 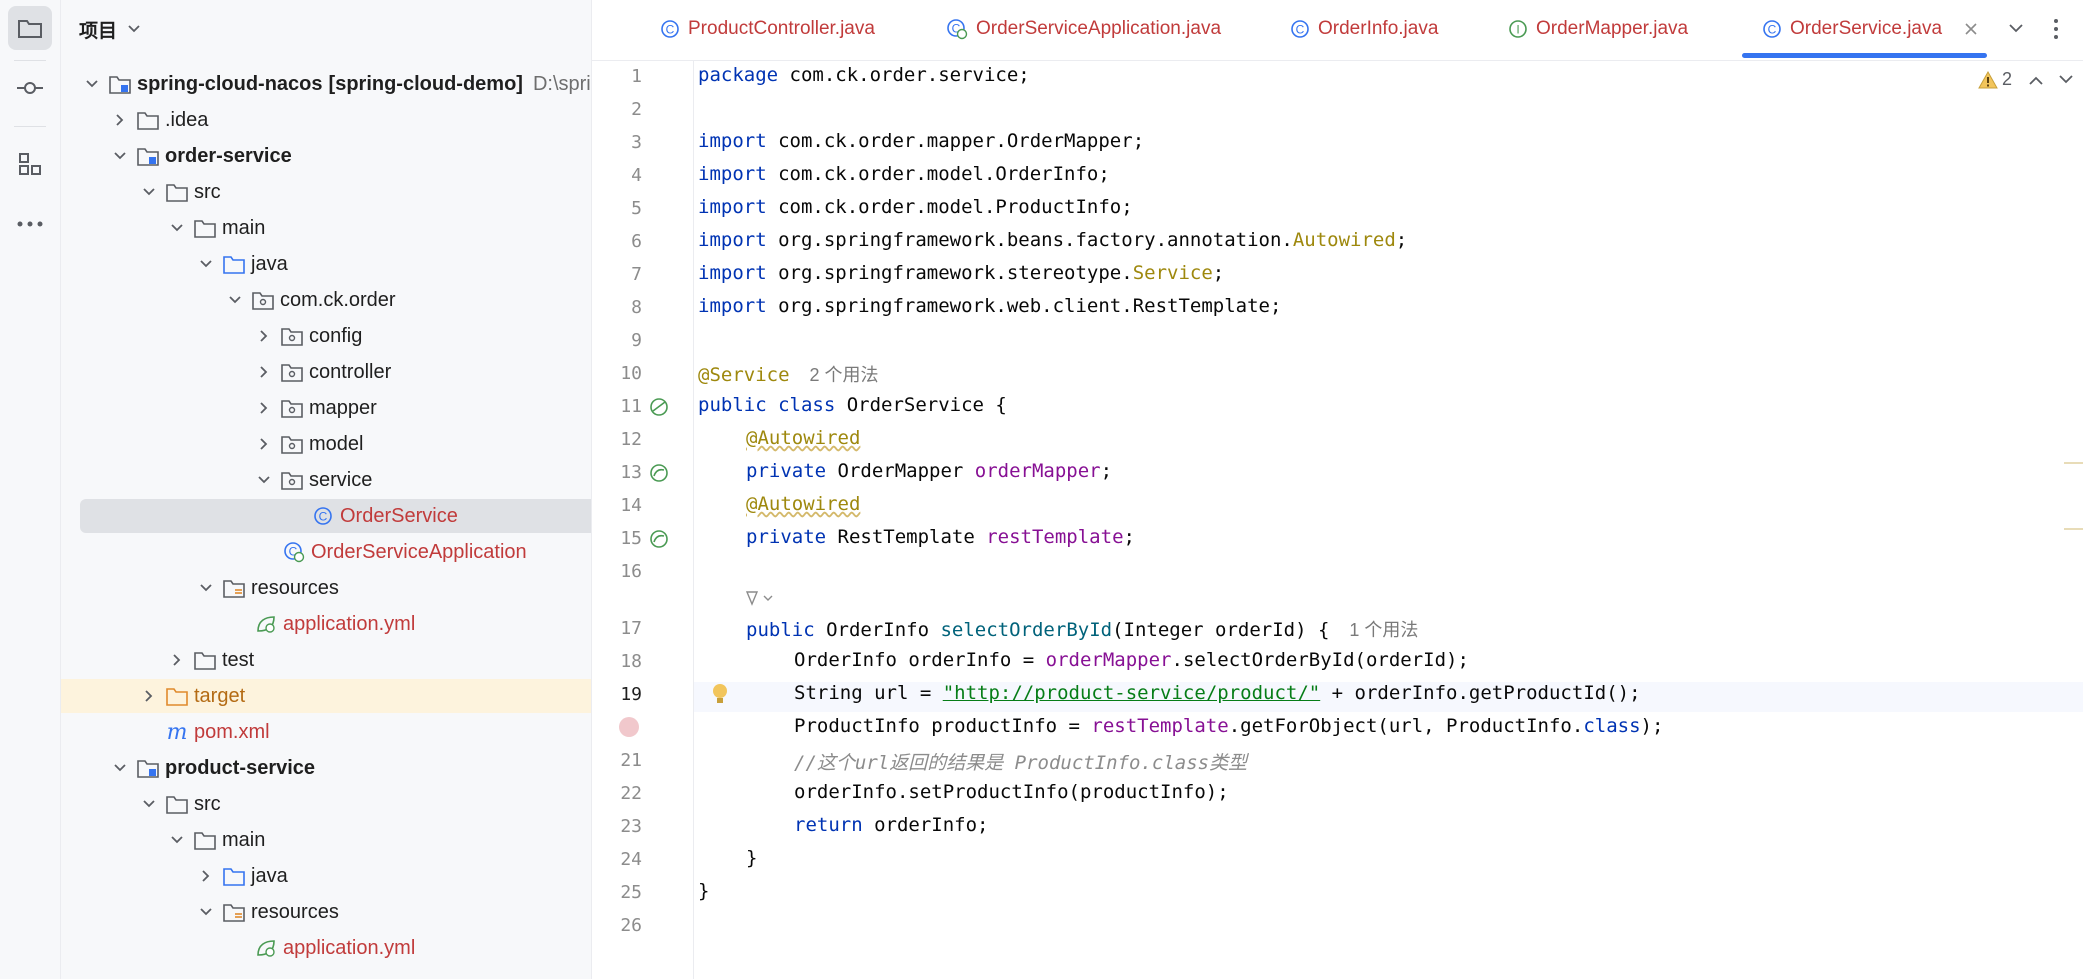 What do you see at coordinates (2056, 31) in the screenshot?
I see `more-options-icon` at bounding box center [2056, 31].